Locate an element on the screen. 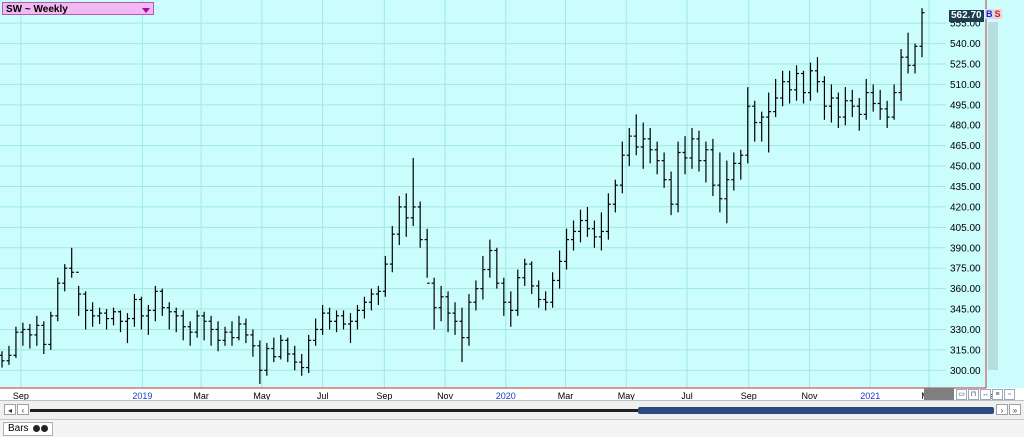 This screenshot has width=1024, height=437. price-tick-label: 495.00 is located at coordinates (965, 105).